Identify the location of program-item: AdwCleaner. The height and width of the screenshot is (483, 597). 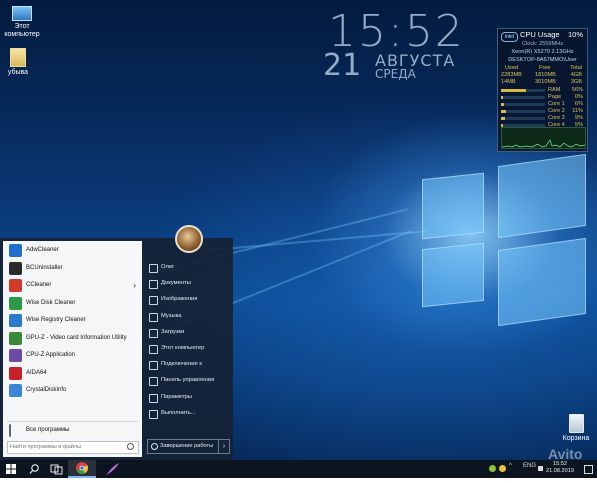
(72, 250).